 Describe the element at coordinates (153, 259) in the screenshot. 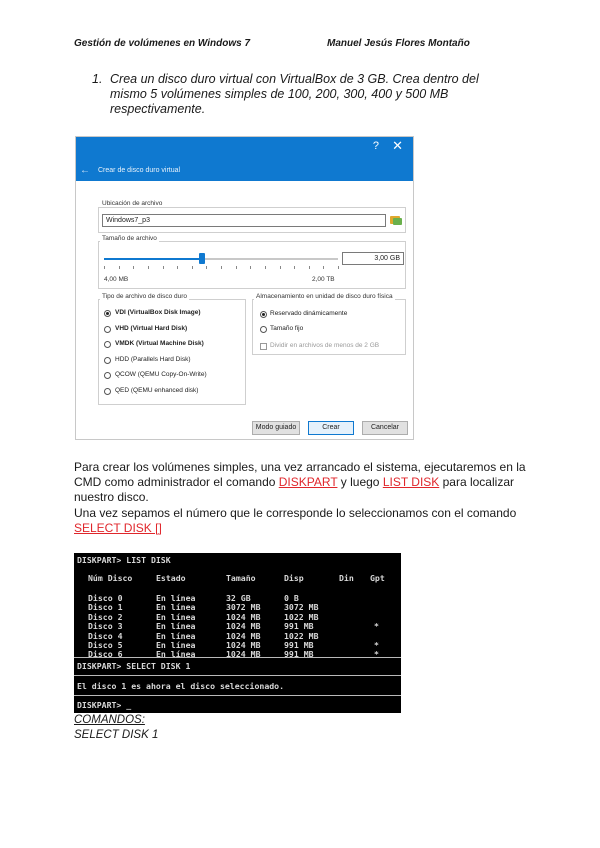

I see `size-slider-fill` at that location.